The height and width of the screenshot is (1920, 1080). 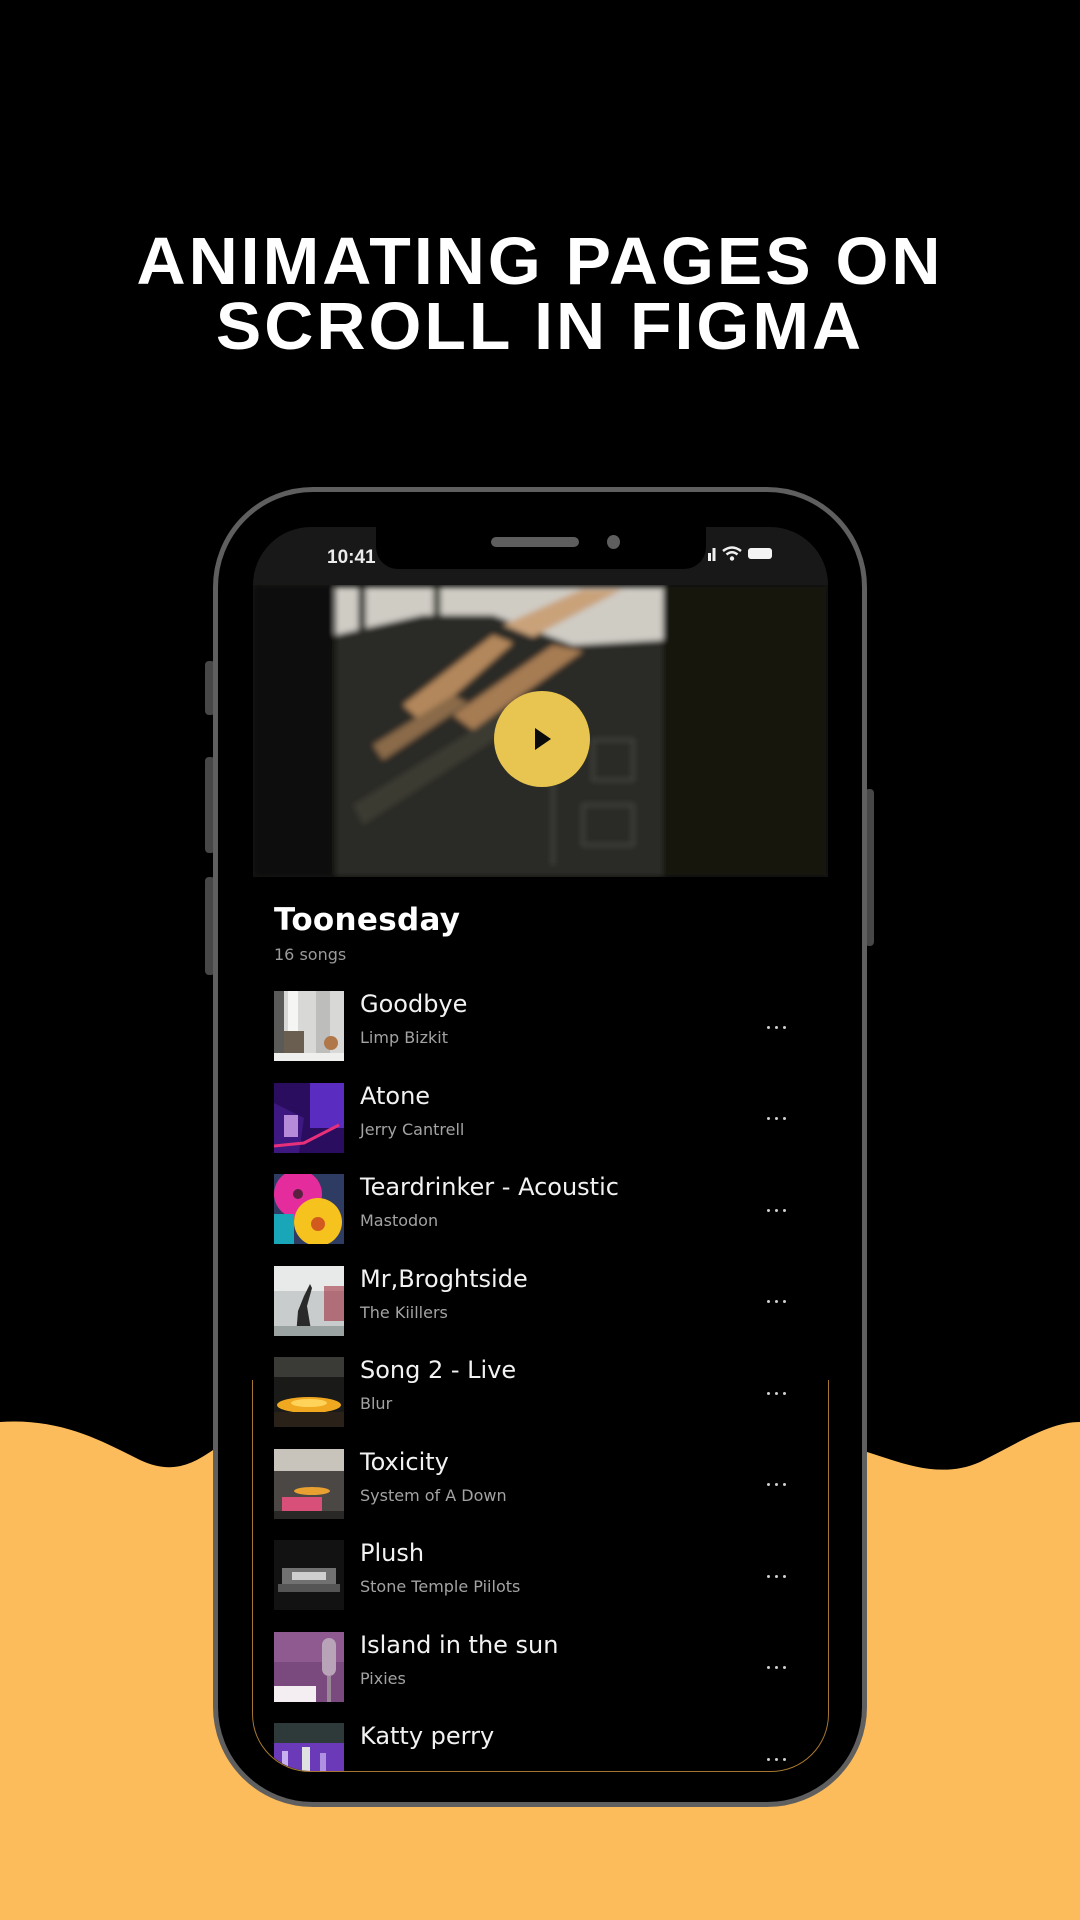 I want to click on song-artist: System of A Down, so click(x=433, y=1495).